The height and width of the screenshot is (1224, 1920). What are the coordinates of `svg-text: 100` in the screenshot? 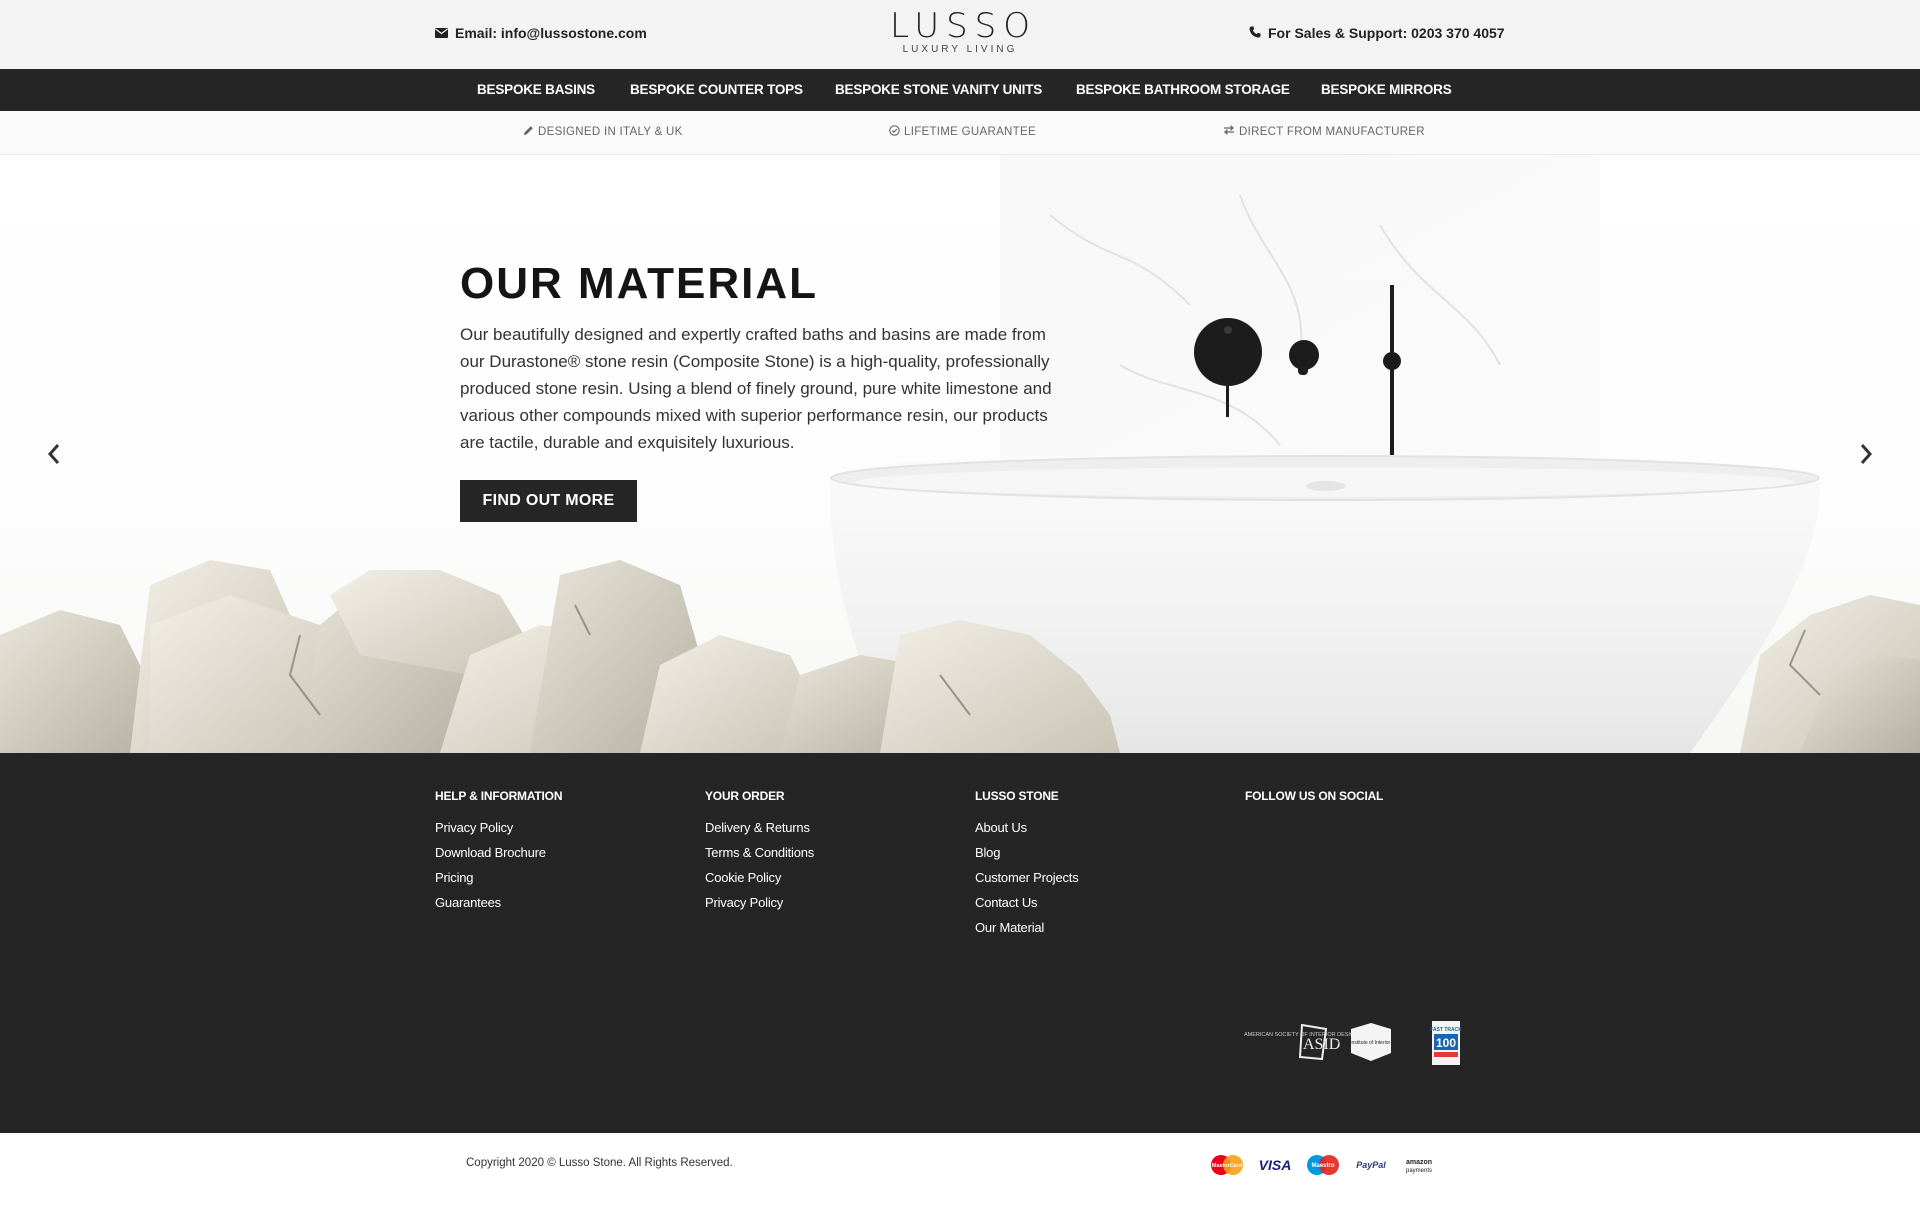 It's located at (1446, 1043).